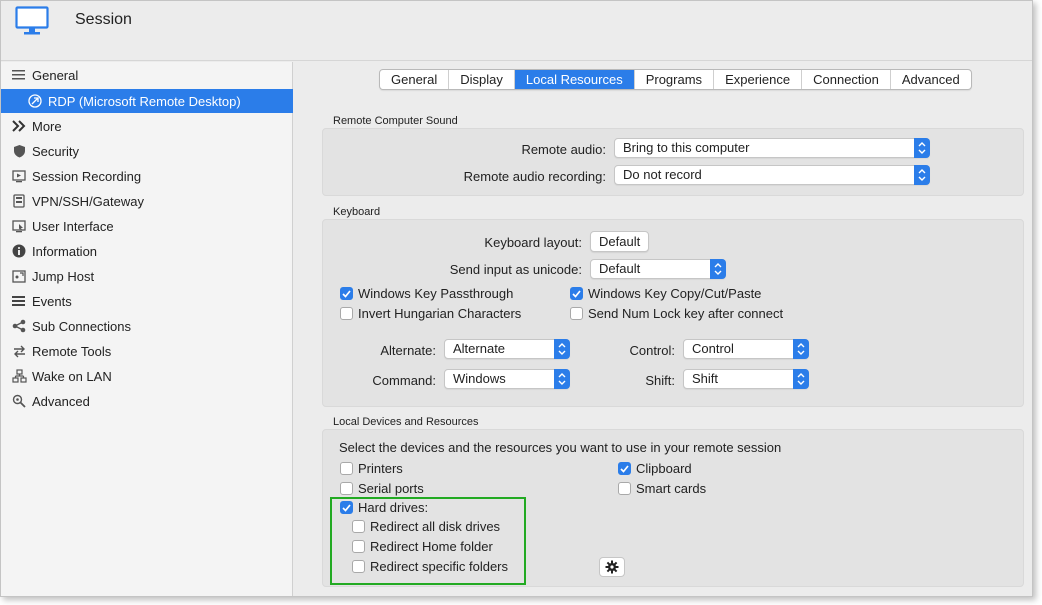  Describe the element at coordinates (147, 201) in the screenshot. I see `sidebar-item-vpn: VPN/SSH/Gateway` at that location.